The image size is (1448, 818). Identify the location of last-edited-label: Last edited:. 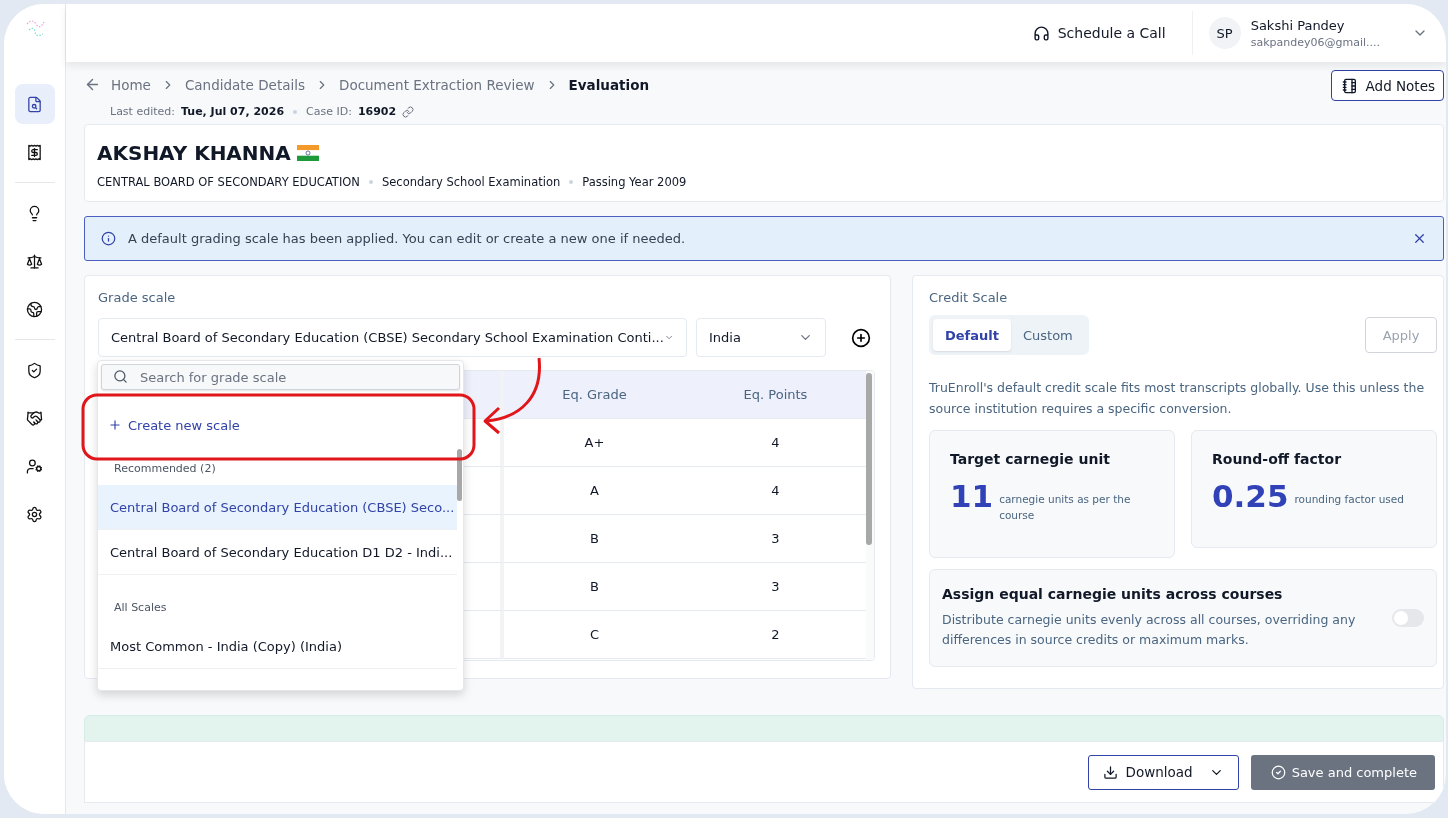
(142, 111).